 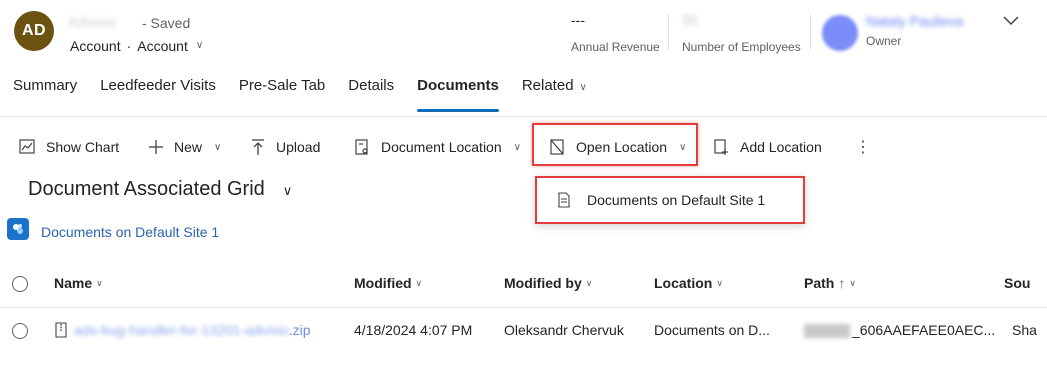 What do you see at coordinates (622, 147) in the screenshot?
I see `open-location-label: Open Location` at bounding box center [622, 147].